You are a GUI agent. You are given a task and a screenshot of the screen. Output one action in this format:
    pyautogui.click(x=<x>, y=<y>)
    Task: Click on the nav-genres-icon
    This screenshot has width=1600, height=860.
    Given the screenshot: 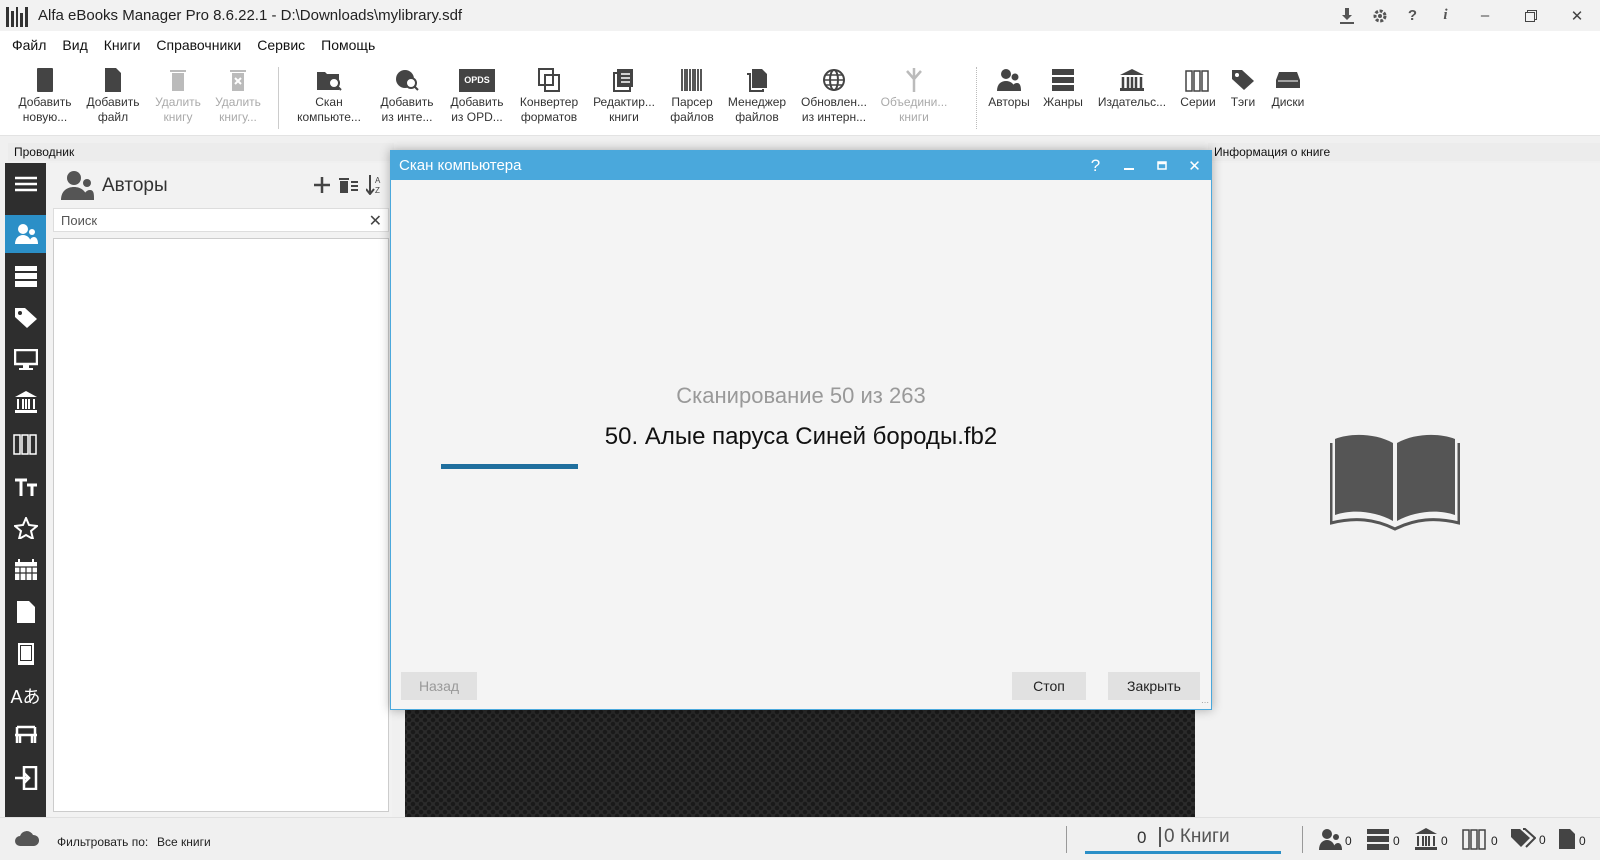 What is the action you would take?
    pyautogui.click(x=25, y=276)
    